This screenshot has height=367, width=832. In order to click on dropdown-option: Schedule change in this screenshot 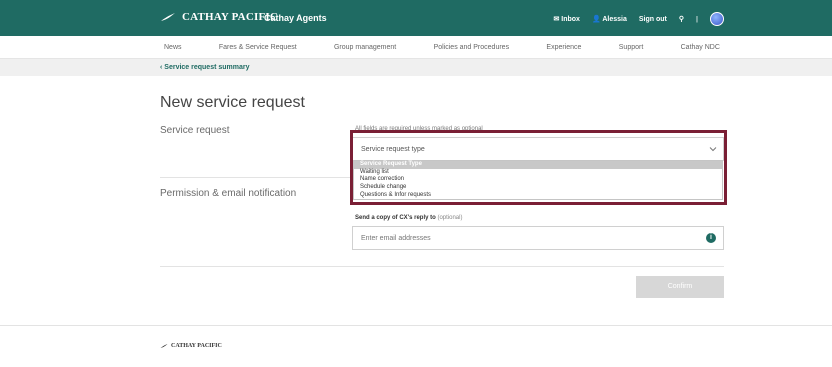, I will do `click(538, 188)`.